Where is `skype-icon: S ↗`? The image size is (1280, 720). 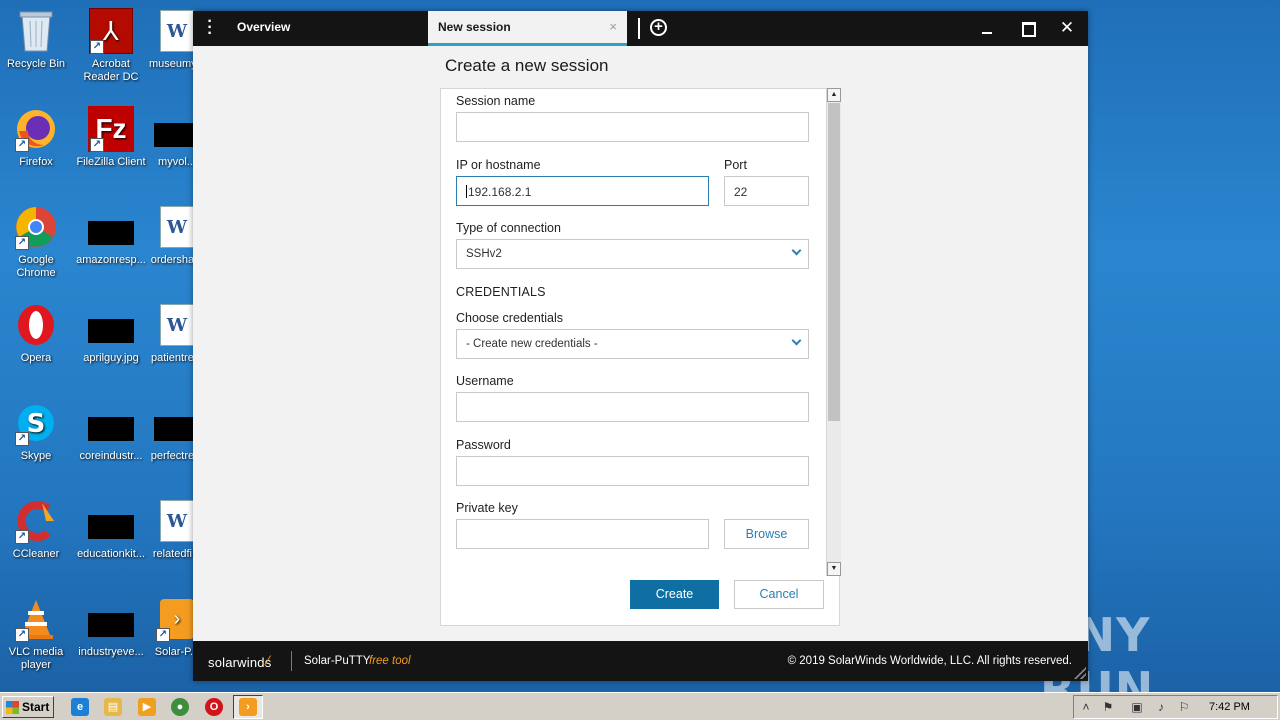
skype-icon: S ↗ is located at coordinates (36, 423).